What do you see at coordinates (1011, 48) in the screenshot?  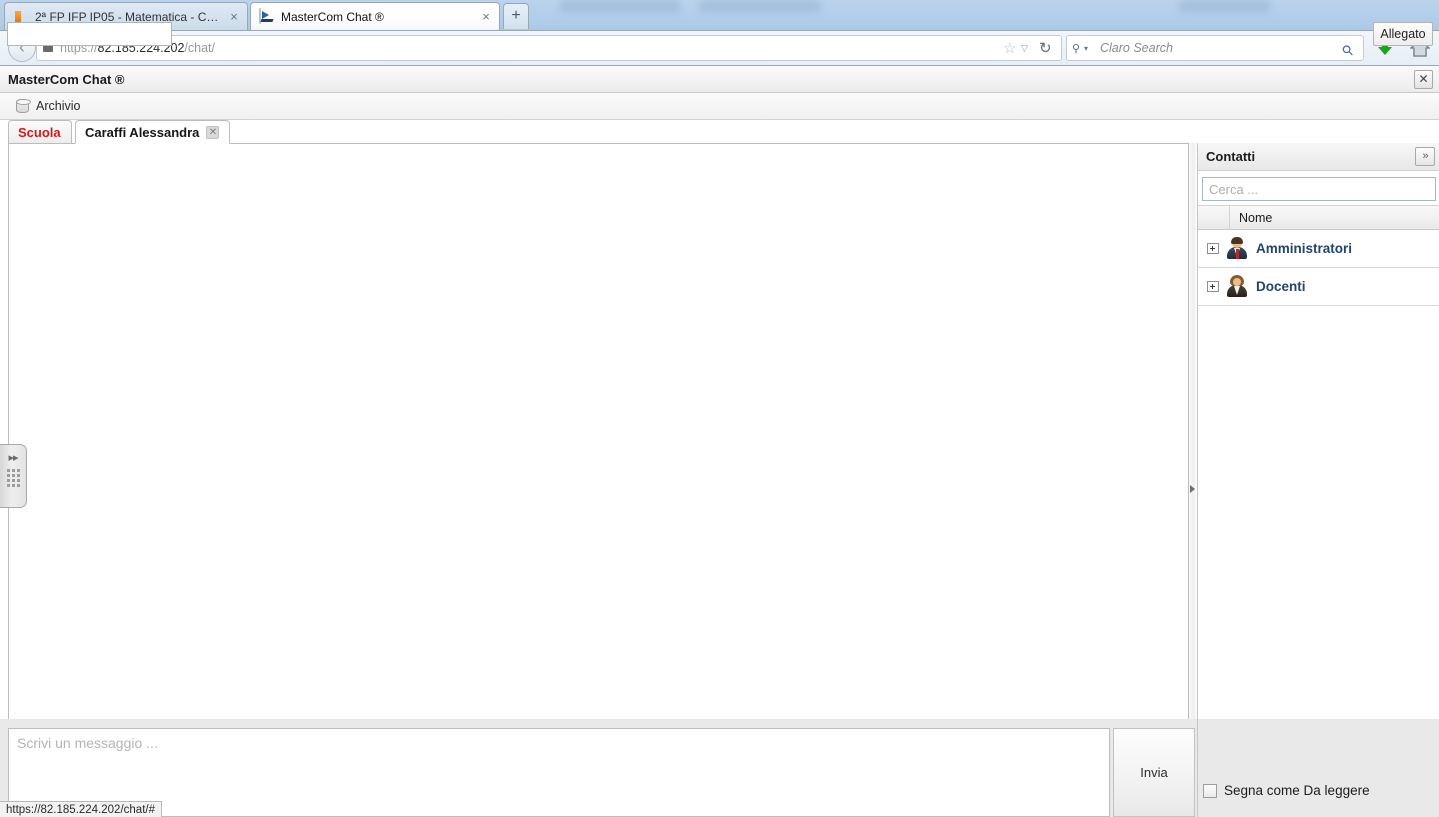 I see `star-icon: ☆` at bounding box center [1011, 48].